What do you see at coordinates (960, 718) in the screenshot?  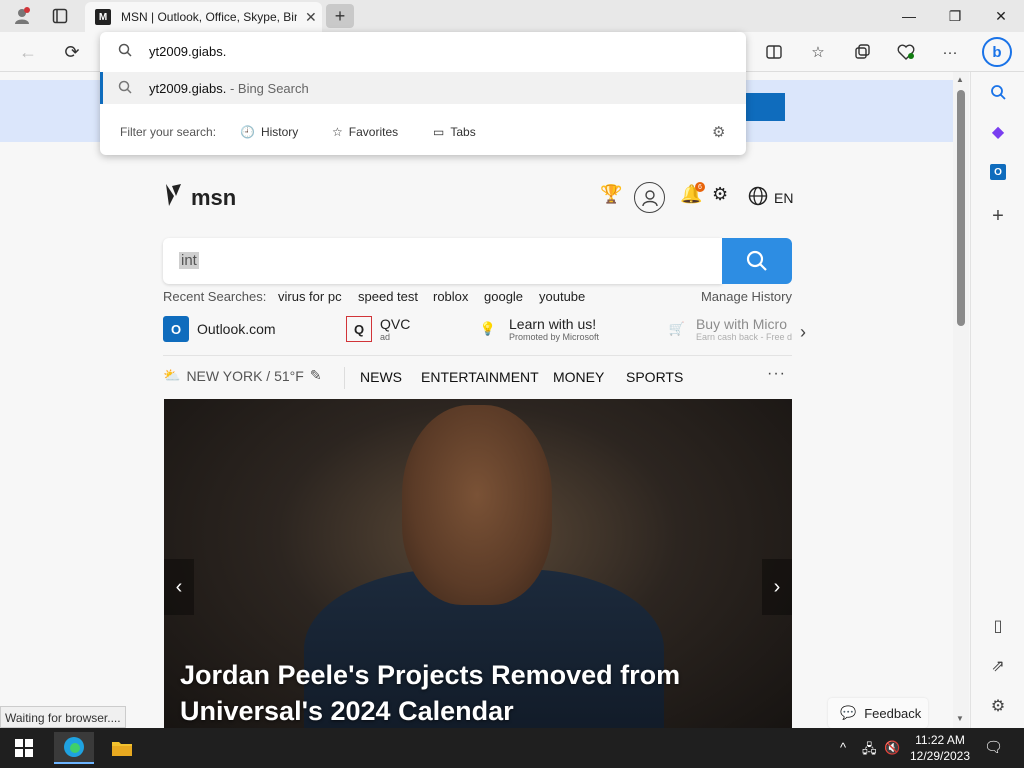 I see `scroll-down-icon: ▼` at bounding box center [960, 718].